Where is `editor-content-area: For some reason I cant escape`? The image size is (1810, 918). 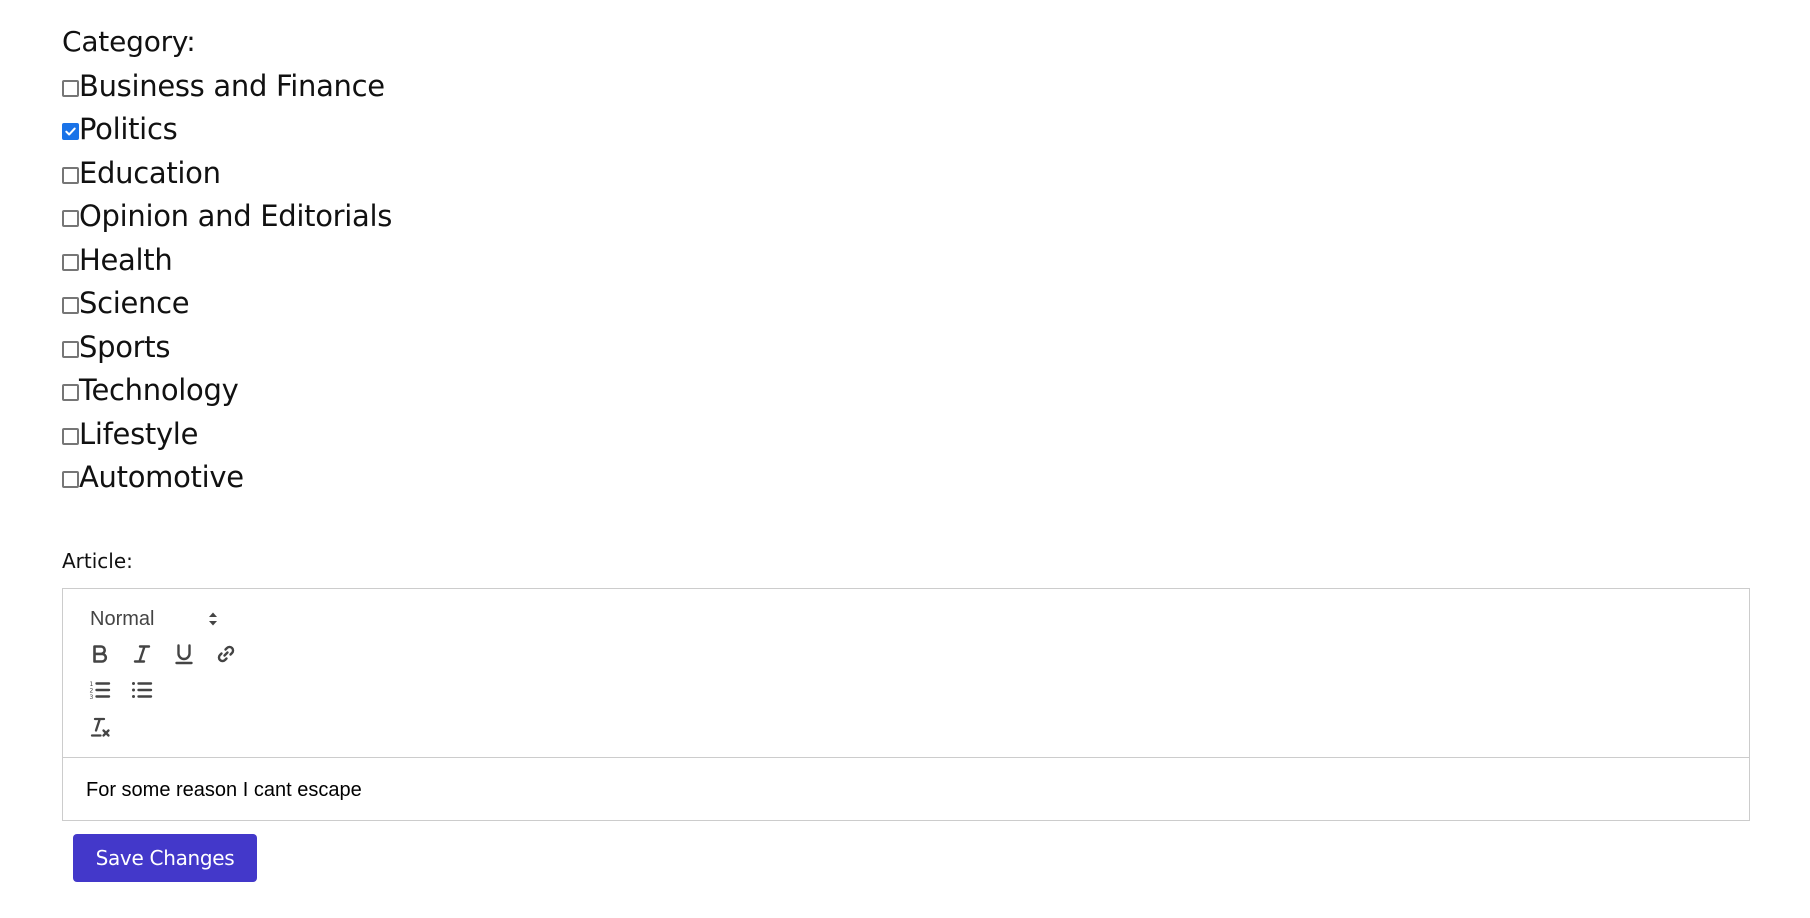
editor-content-area: For some reason I cant escape is located at coordinates (906, 789).